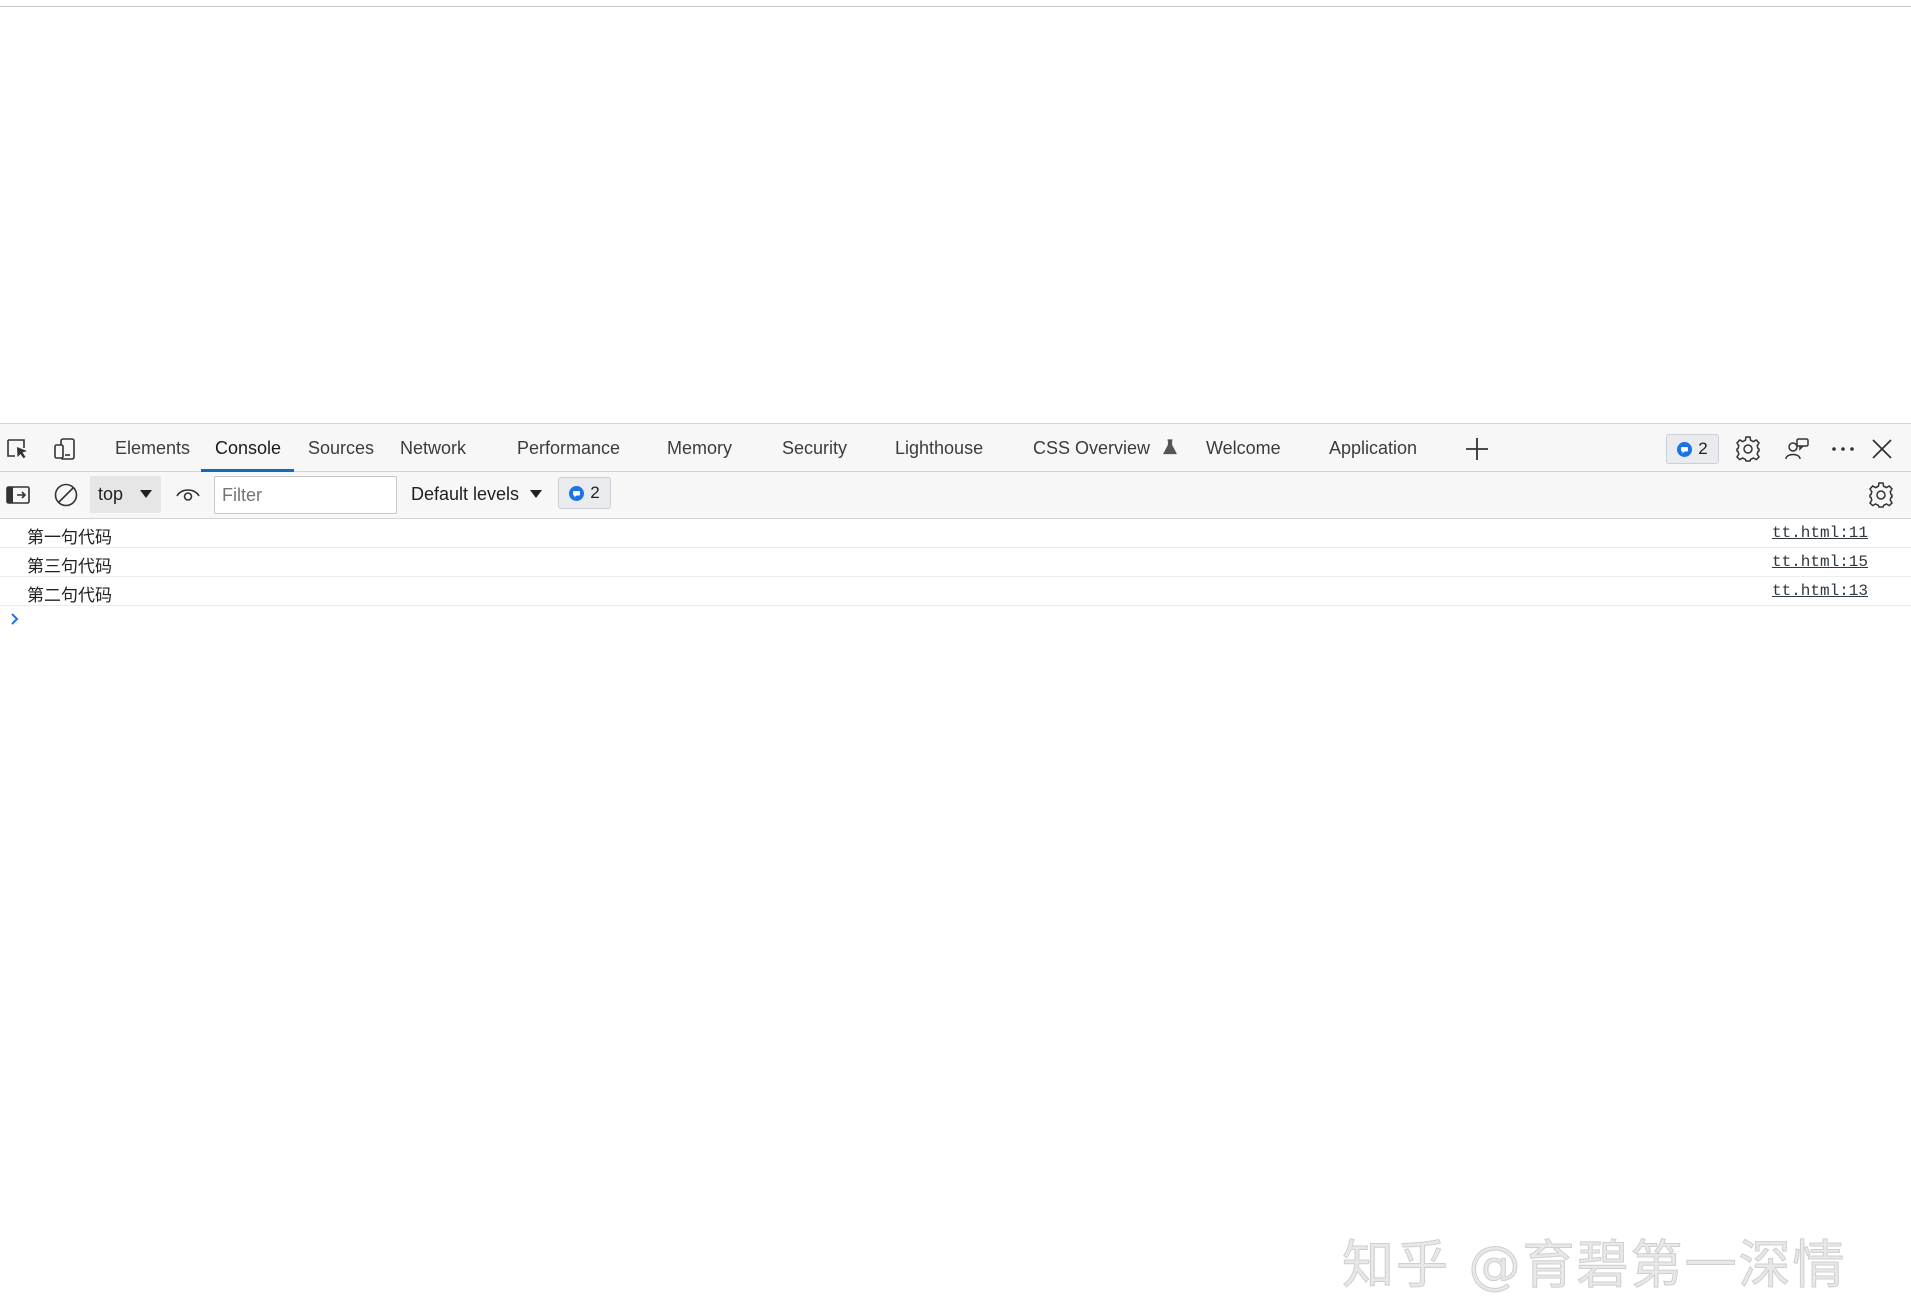  I want to click on tab-sources: Sources, so click(341, 448).